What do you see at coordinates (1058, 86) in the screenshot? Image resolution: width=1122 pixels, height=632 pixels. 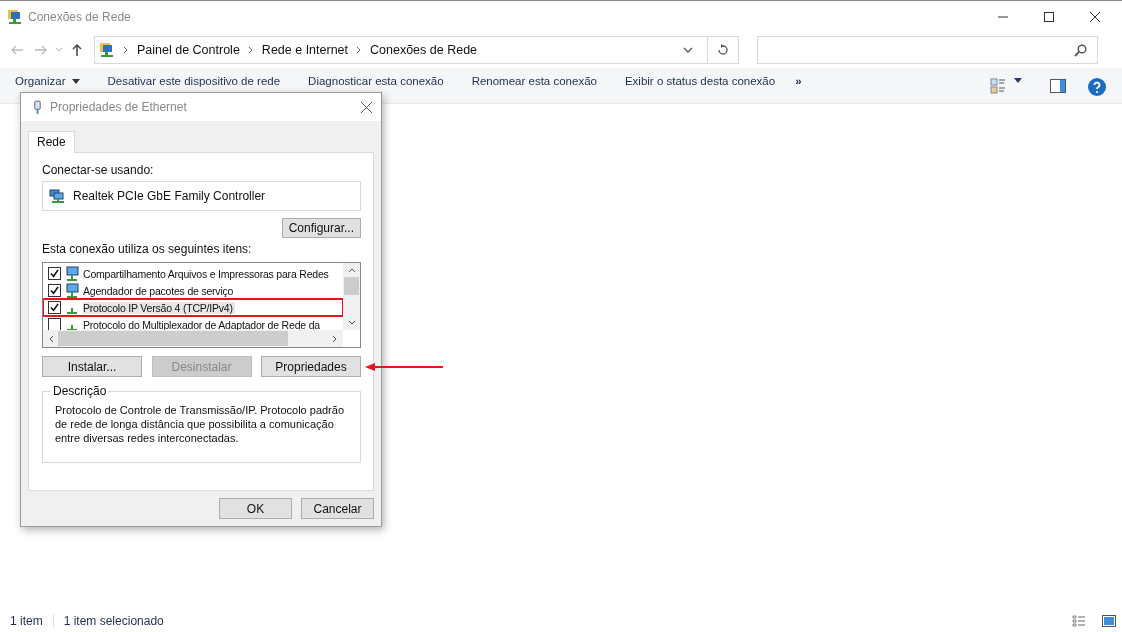 I see `preview-pane-icon` at bounding box center [1058, 86].